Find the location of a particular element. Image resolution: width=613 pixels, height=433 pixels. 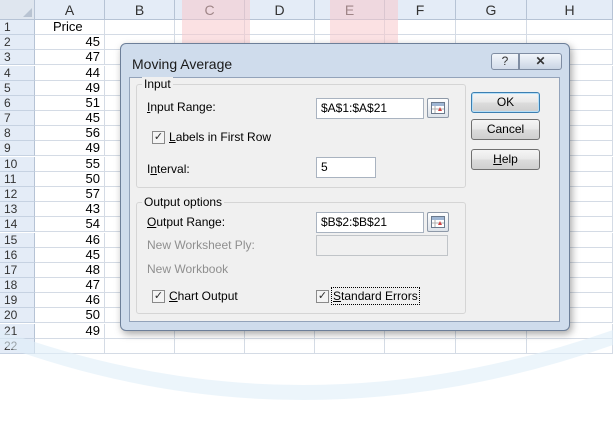

close-icon: ✕ is located at coordinates (540, 61).